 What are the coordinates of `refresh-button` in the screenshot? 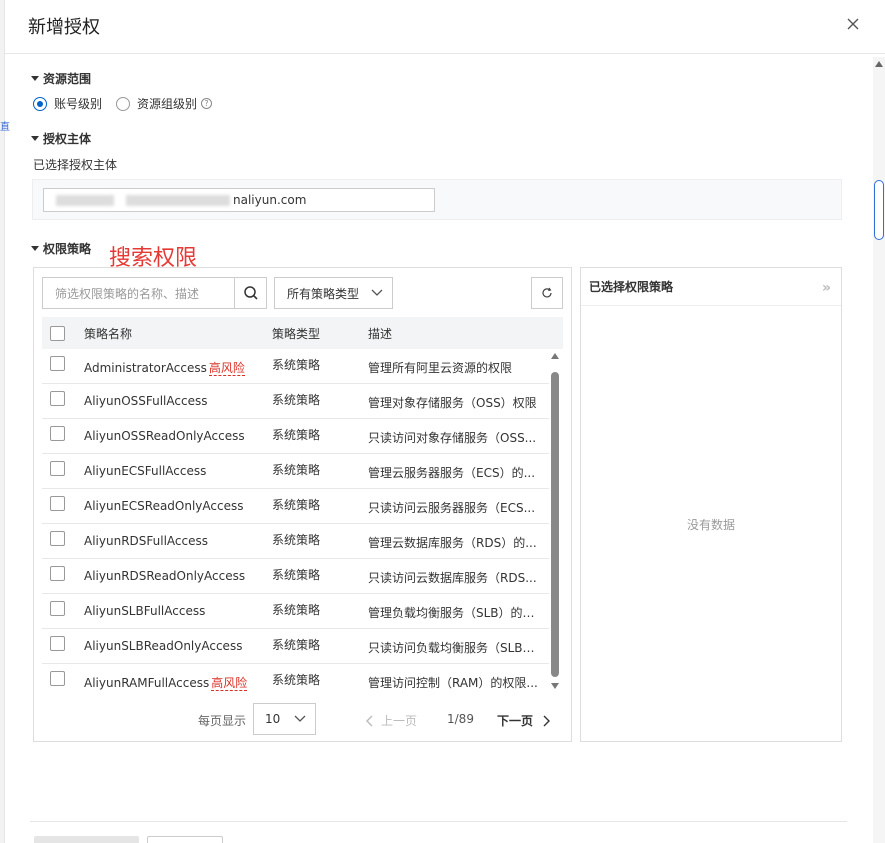 It's located at (547, 293).